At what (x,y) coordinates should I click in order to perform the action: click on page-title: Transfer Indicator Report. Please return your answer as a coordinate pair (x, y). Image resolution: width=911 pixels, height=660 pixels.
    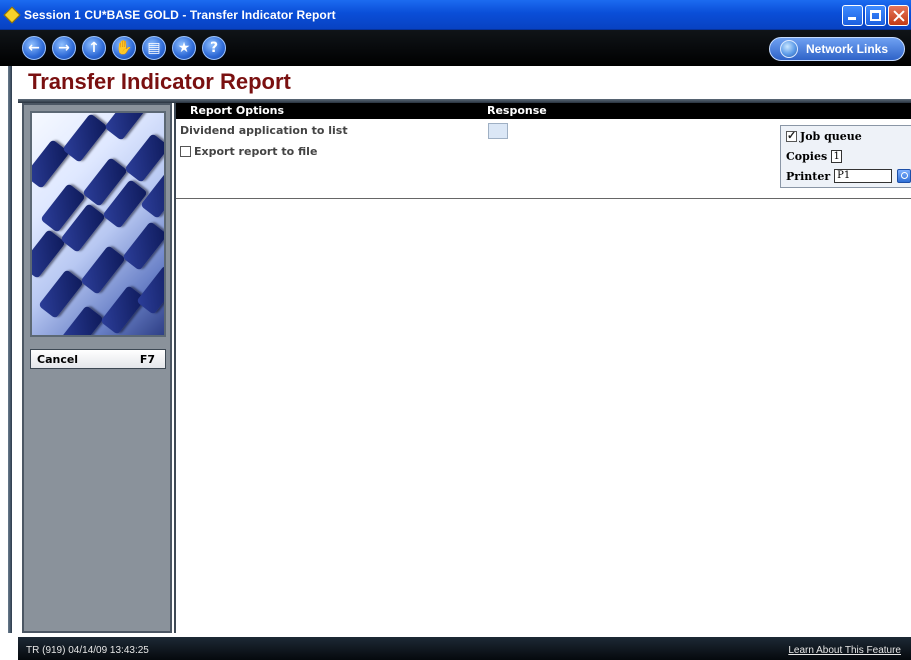
    Looking at the image, I should click on (159, 81).